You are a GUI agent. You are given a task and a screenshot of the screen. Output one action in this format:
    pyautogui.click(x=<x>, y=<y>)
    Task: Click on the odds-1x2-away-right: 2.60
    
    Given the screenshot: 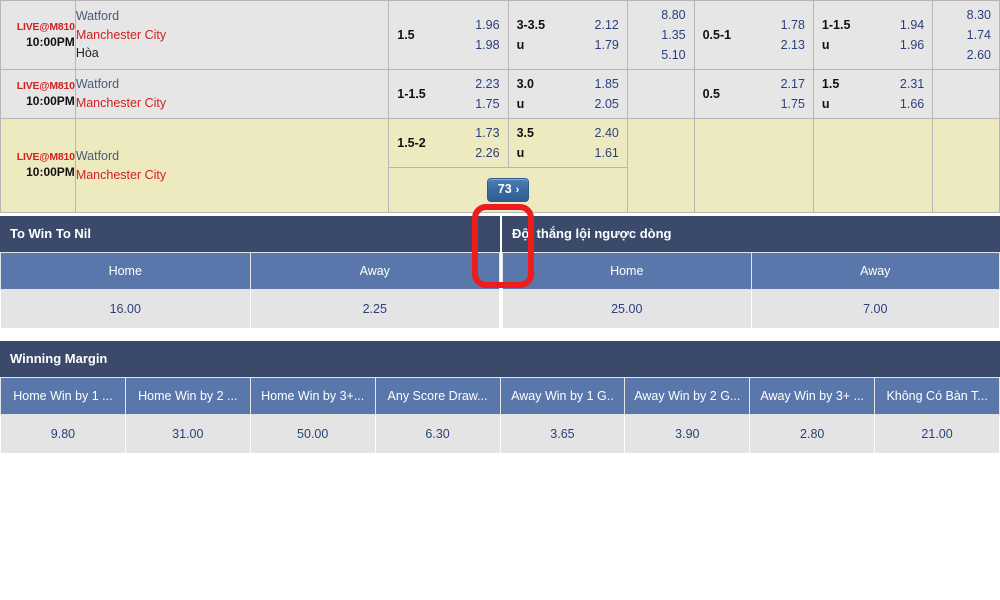 What is the action you would take?
    pyautogui.click(x=966, y=55)
    